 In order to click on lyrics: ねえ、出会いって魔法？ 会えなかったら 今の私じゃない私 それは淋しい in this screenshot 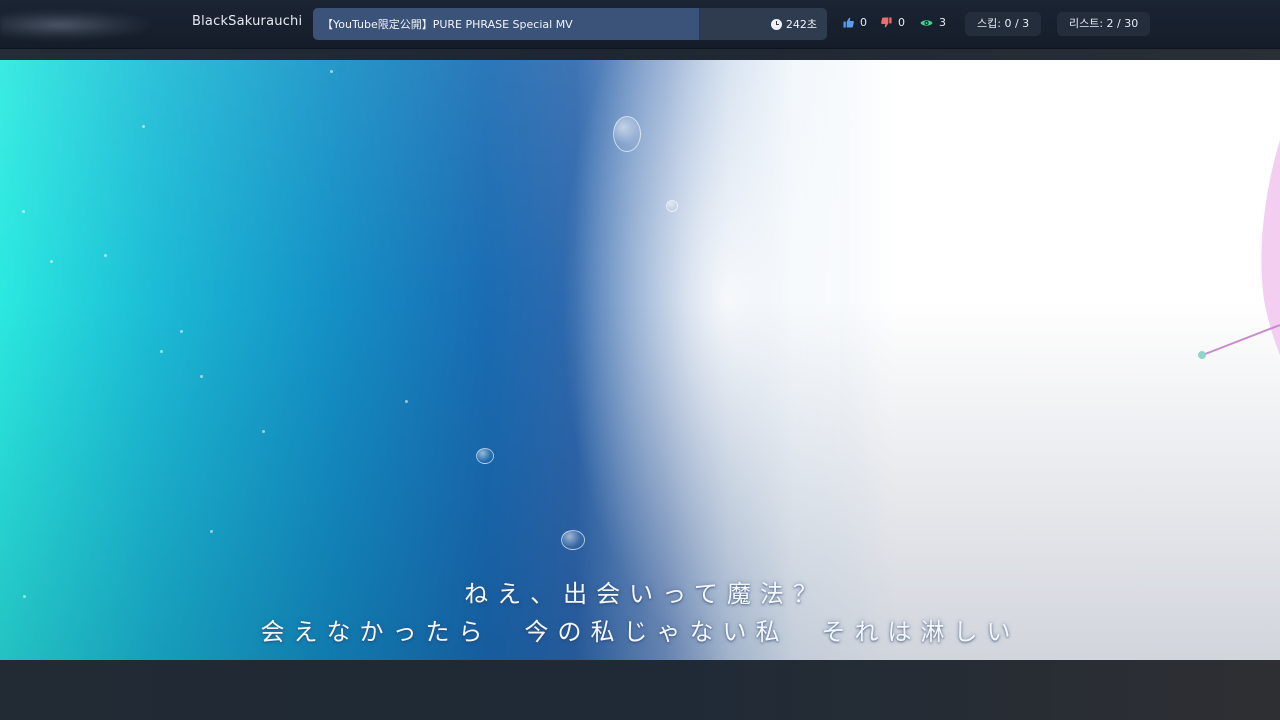, I will do `click(640, 613)`.